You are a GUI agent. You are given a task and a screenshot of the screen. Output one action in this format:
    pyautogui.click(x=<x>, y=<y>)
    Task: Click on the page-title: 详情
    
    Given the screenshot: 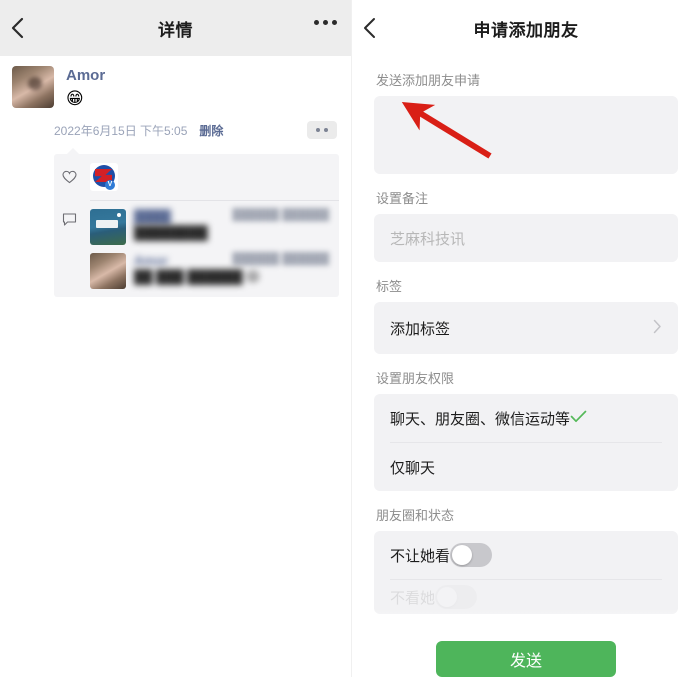 What is the action you would take?
    pyautogui.click(x=175, y=30)
    